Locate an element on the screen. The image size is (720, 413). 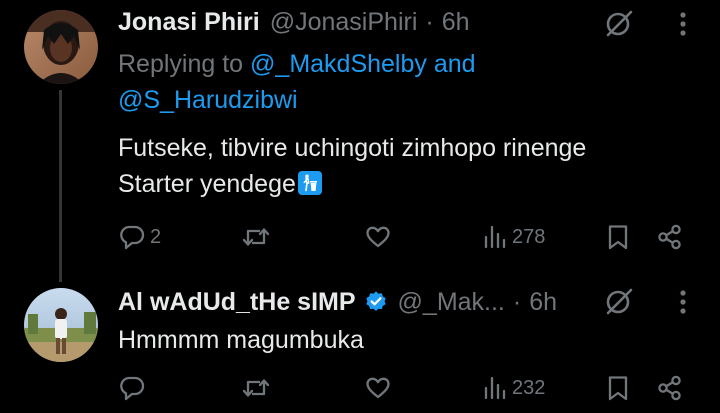
tweet-text-line: Hmmmm magumbuka is located at coordinates (241, 340).